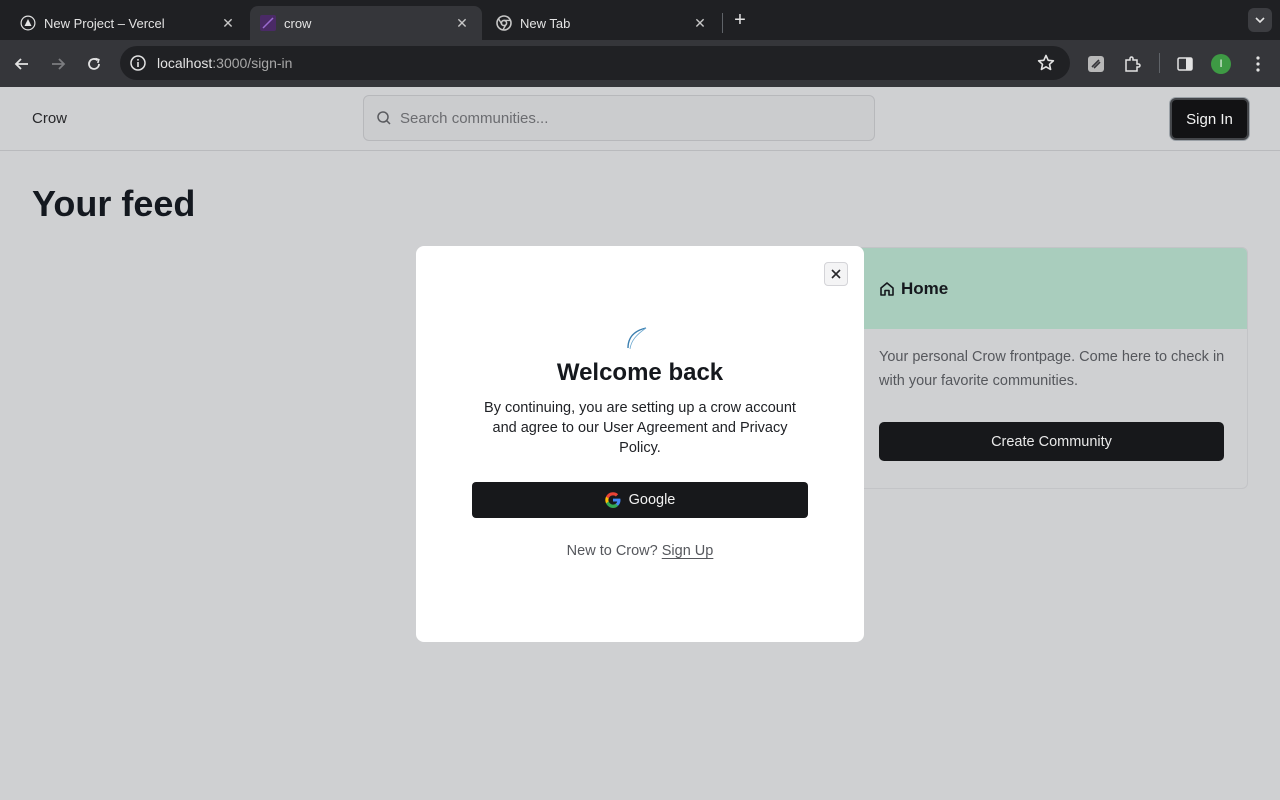 Image resolution: width=1280 pixels, height=800 pixels. What do you see at coordinates (1096, 64) in the screenshot?
I see `extension-app-icon` at bounding box center [1096, 64].